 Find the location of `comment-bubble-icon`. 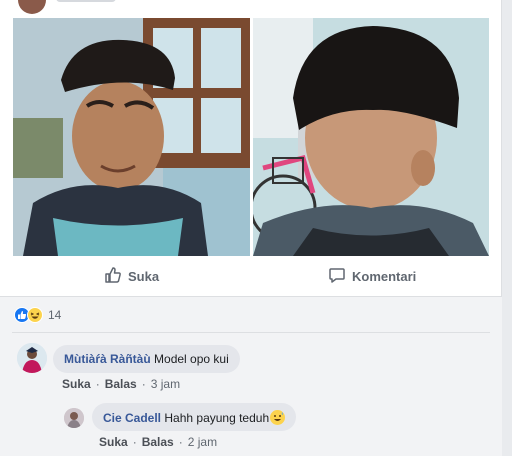

comment-bubble-icon is located at coordinates (337, 276).